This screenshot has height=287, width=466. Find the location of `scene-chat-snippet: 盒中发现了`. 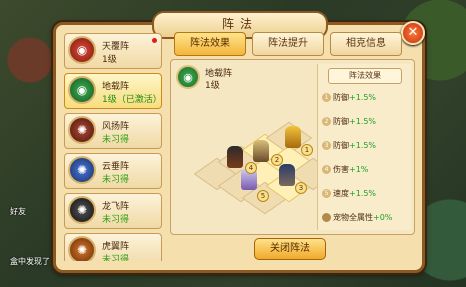

scene-chat-snippet: 盒中发现了 is located at coordinates (30, 261).